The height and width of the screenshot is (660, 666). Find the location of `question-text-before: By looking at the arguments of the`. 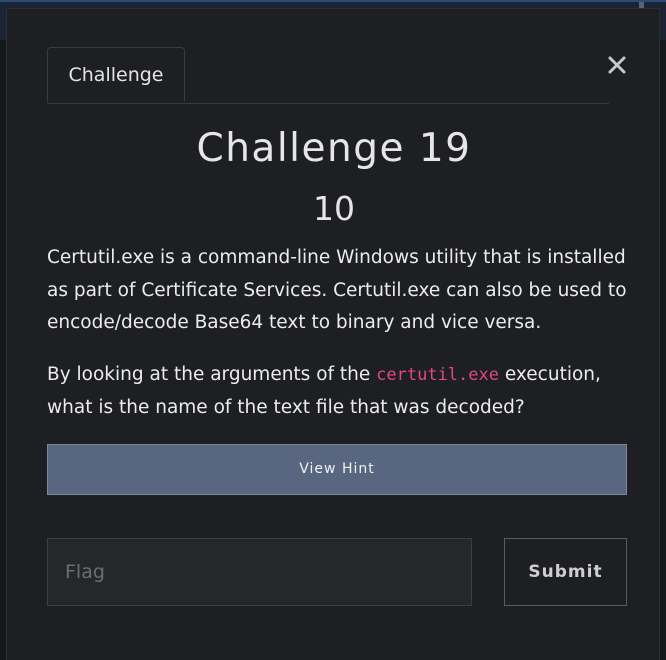

question-text-before: By looking at the arguments of the is located at coordinates (212, 374).